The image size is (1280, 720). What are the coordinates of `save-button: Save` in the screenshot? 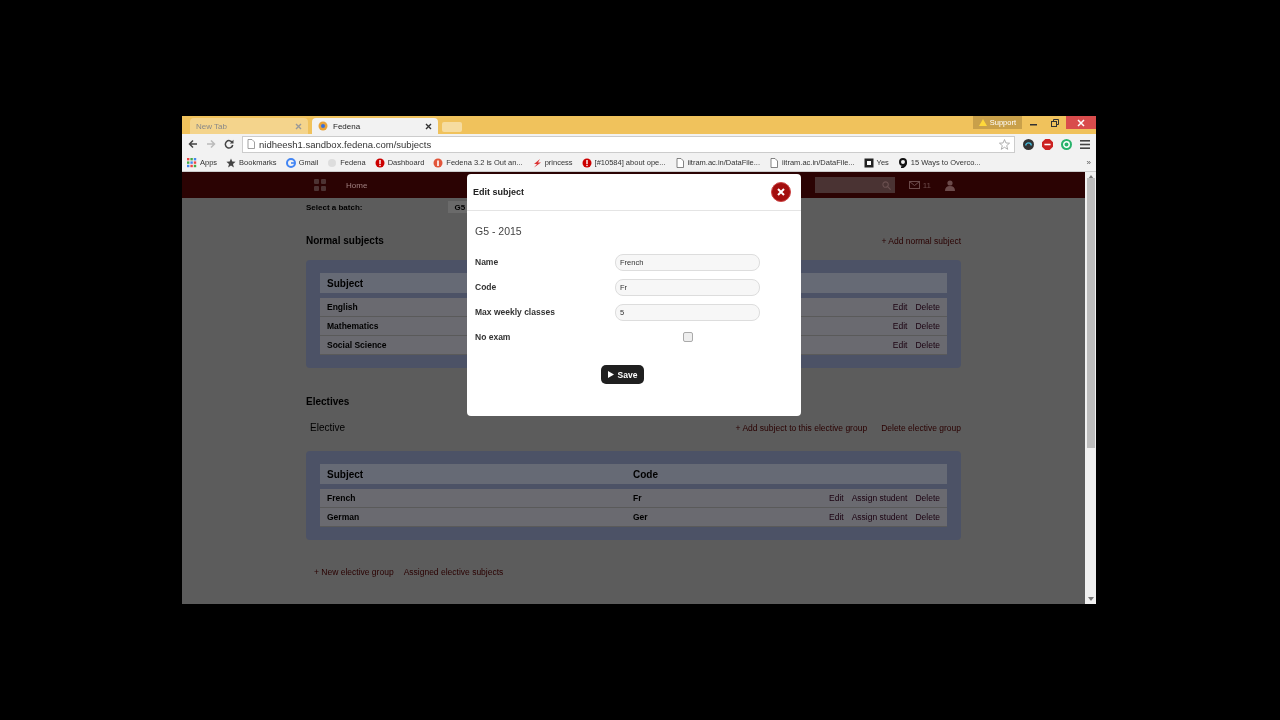 It's located at (622, 374).